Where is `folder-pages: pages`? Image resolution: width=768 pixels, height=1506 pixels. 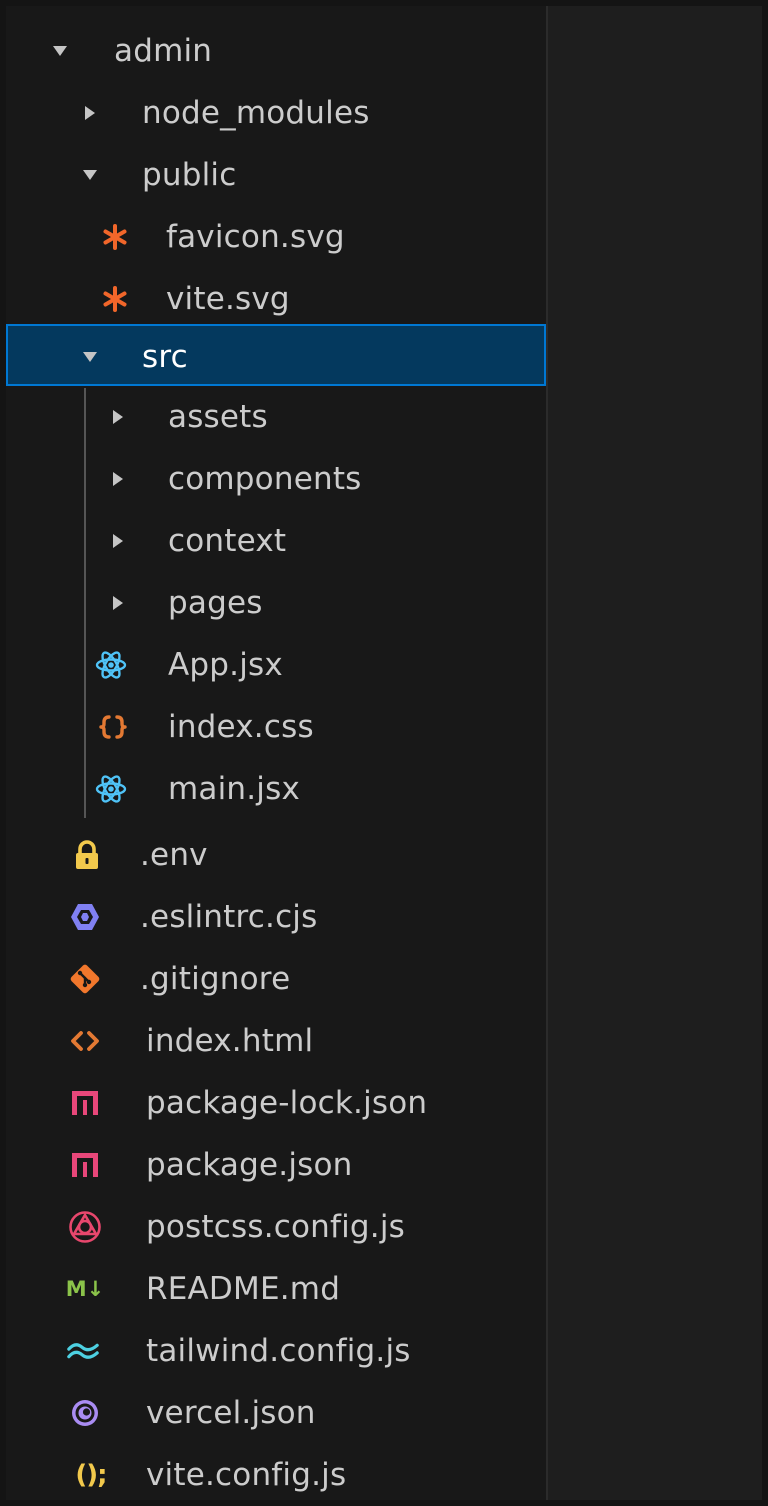 folder-pages: pages is located at coordinates (276, 603).